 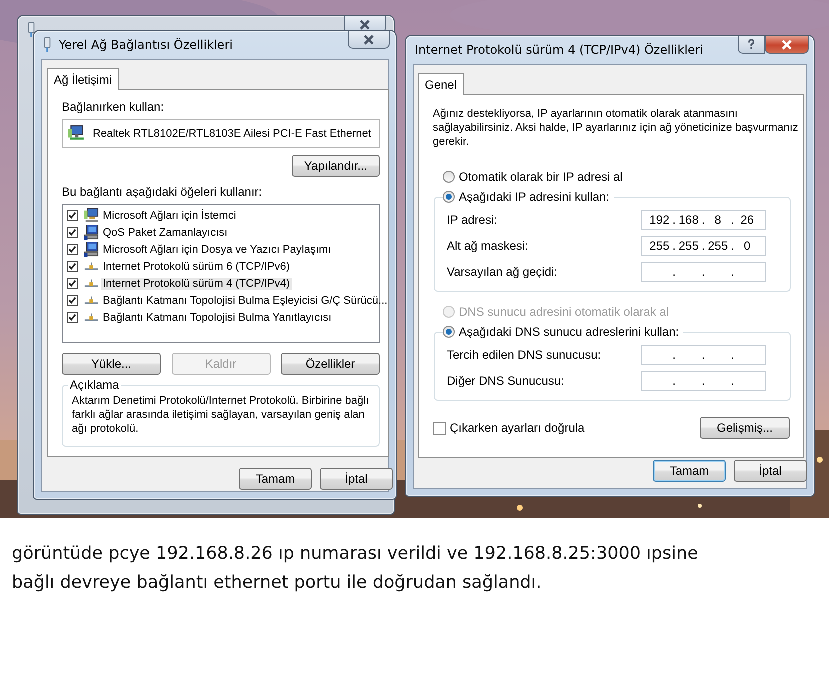 I want to click on list-item: Microsoft Ağları için Dosya ve Yazıcı Paylaşımı, so click(x=217, y=250).